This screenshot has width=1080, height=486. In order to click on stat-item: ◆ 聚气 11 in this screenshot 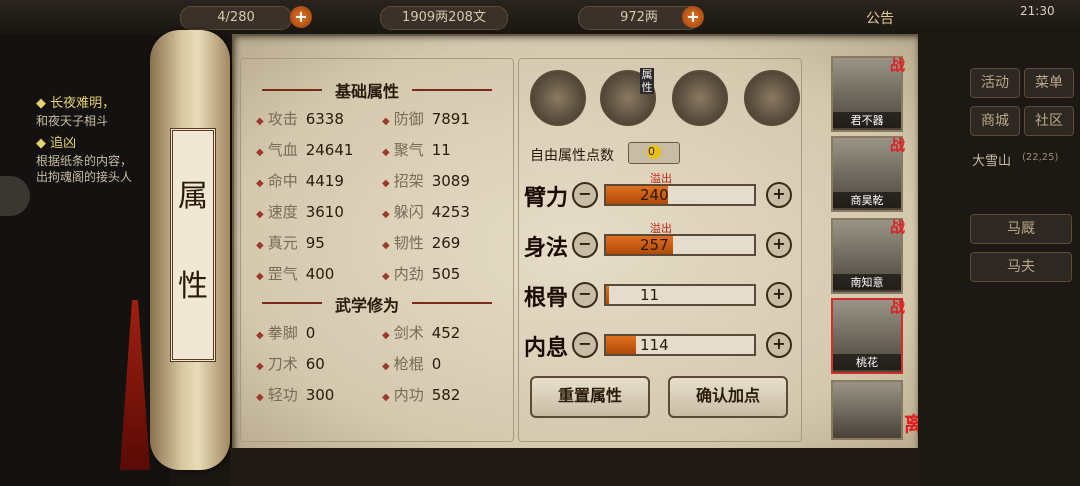, I will do `click(442, 150)`.